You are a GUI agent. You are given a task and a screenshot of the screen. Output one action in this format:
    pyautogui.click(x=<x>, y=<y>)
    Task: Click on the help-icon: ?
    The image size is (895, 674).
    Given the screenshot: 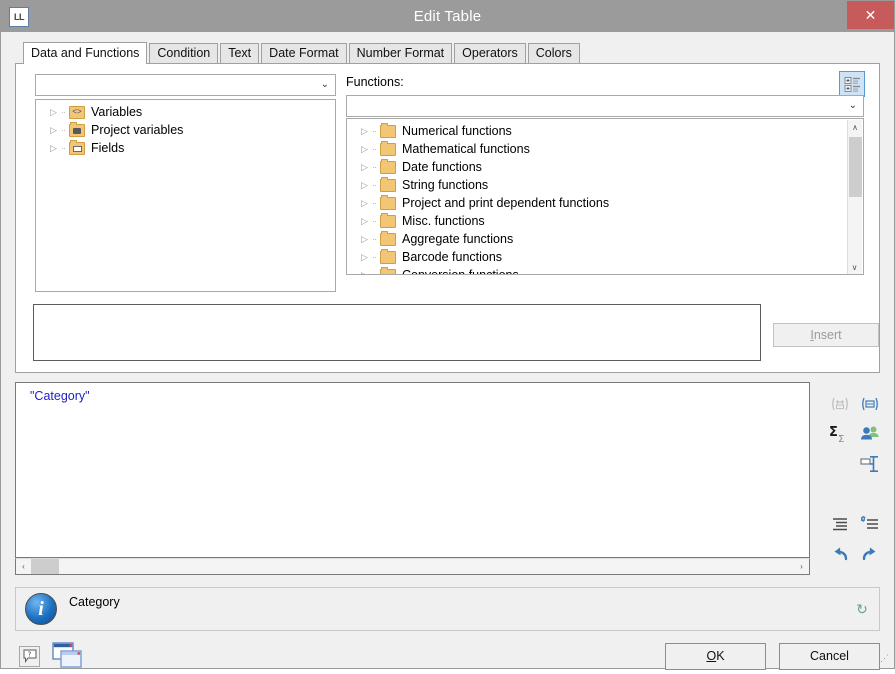 What is the action you would take?
    pyautogui.click(x=29, y=656)
    